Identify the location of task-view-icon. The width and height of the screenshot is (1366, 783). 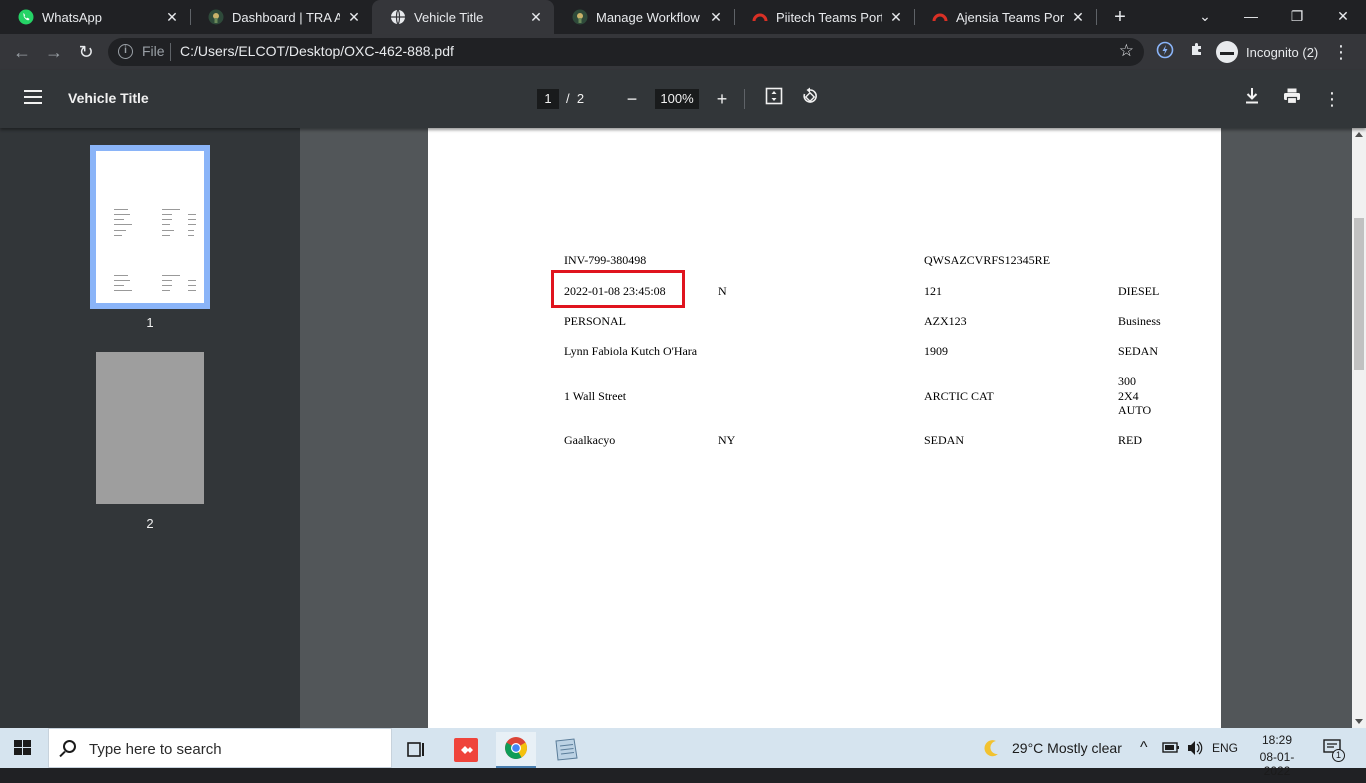
(416, 750).